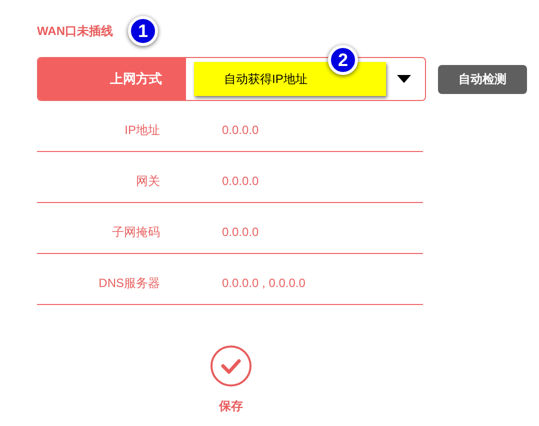 The width and height of the screenshot is (539, 426). I want to click on save-button: 保存, so click(231, 380).